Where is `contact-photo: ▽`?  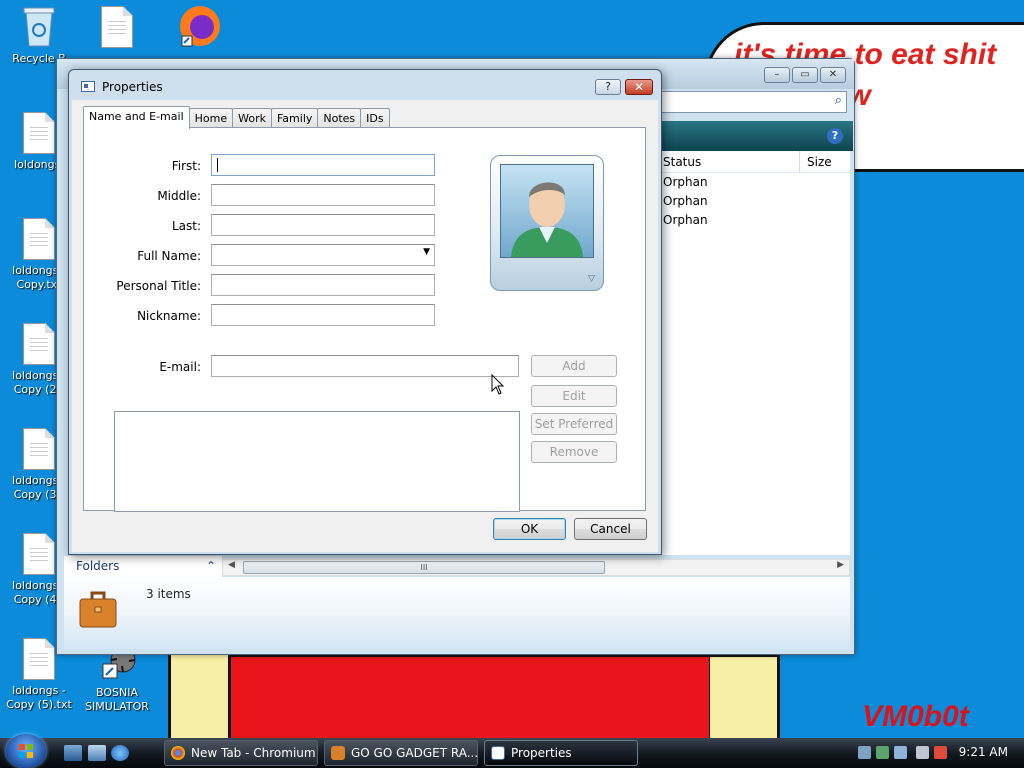
contact-photo: ▽ is located at coordinates (547, 223).